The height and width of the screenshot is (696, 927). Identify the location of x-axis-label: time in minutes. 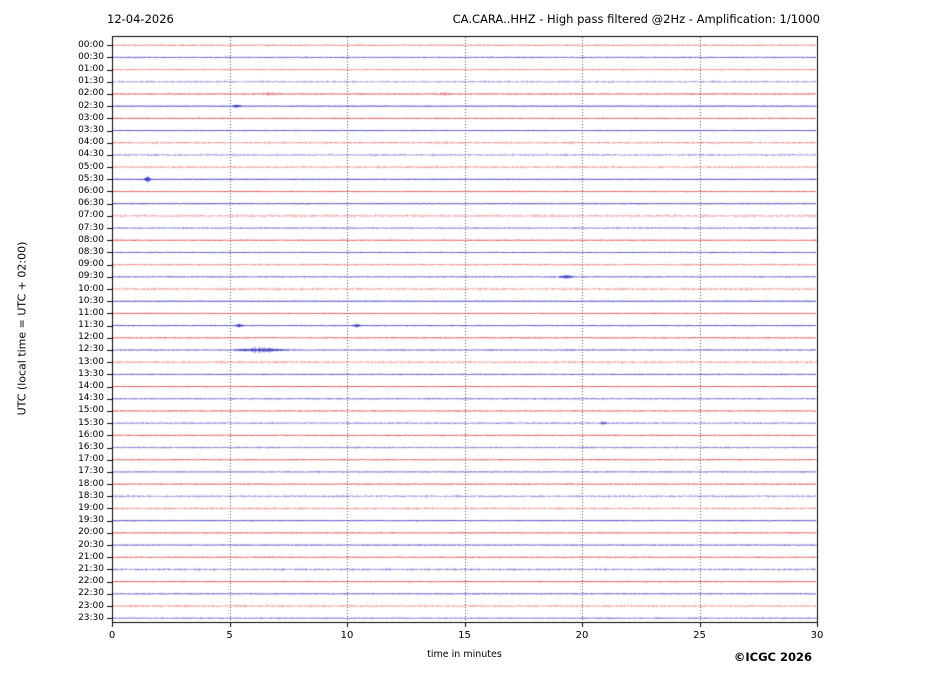
(464, 654).